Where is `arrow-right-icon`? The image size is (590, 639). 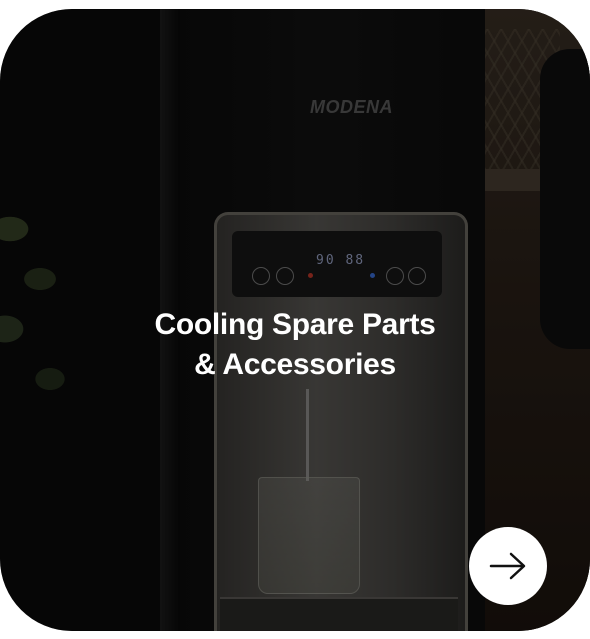
arrow-right-icon is located at coordinates (507, 566).